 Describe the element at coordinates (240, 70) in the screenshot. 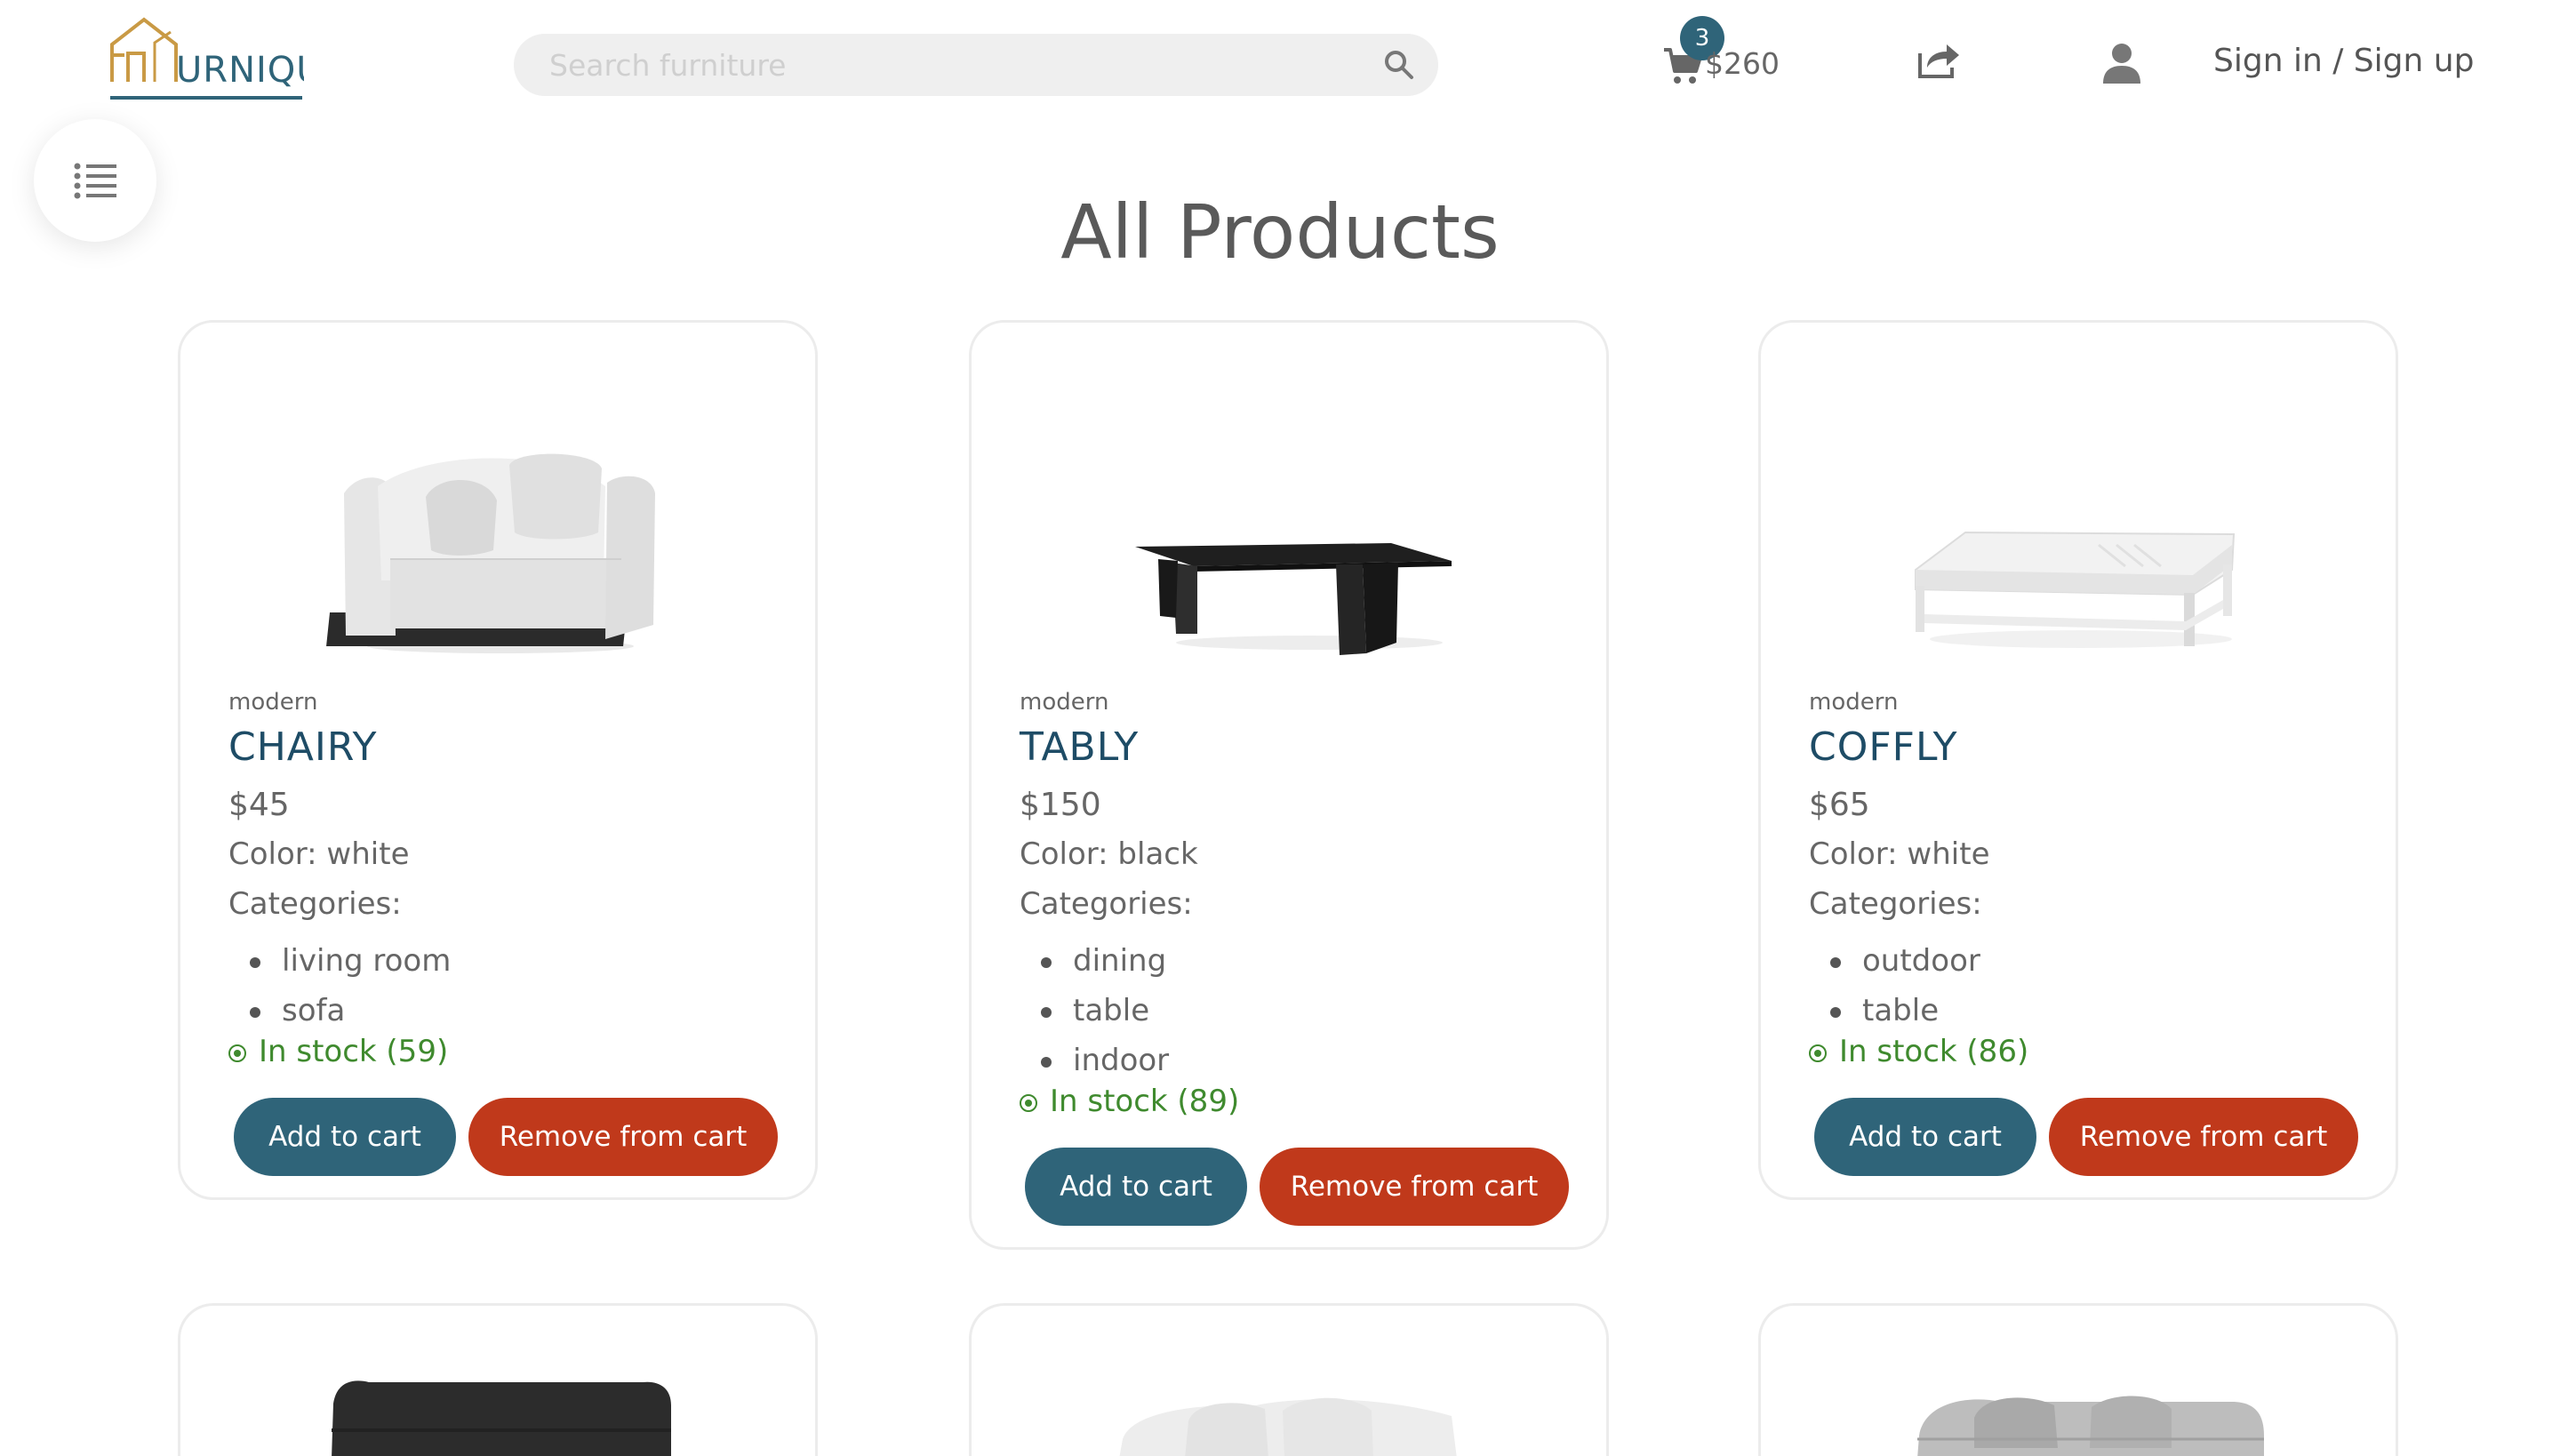

I see `svg-text: URNIQUE` at that location.